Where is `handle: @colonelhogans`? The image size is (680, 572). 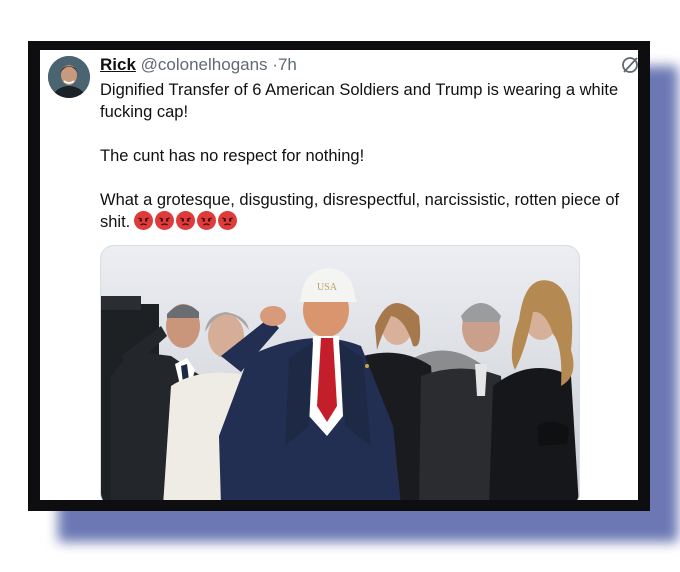 handle: @colonelhogans is located at coordinates (204, 64).